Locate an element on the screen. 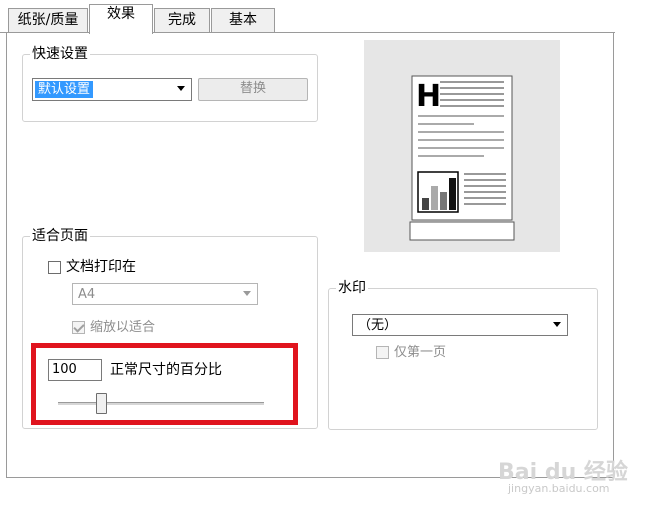 This screenshot has height=517, width=653. scale-to-fit-checkbox is located at coordinates (78, 327).